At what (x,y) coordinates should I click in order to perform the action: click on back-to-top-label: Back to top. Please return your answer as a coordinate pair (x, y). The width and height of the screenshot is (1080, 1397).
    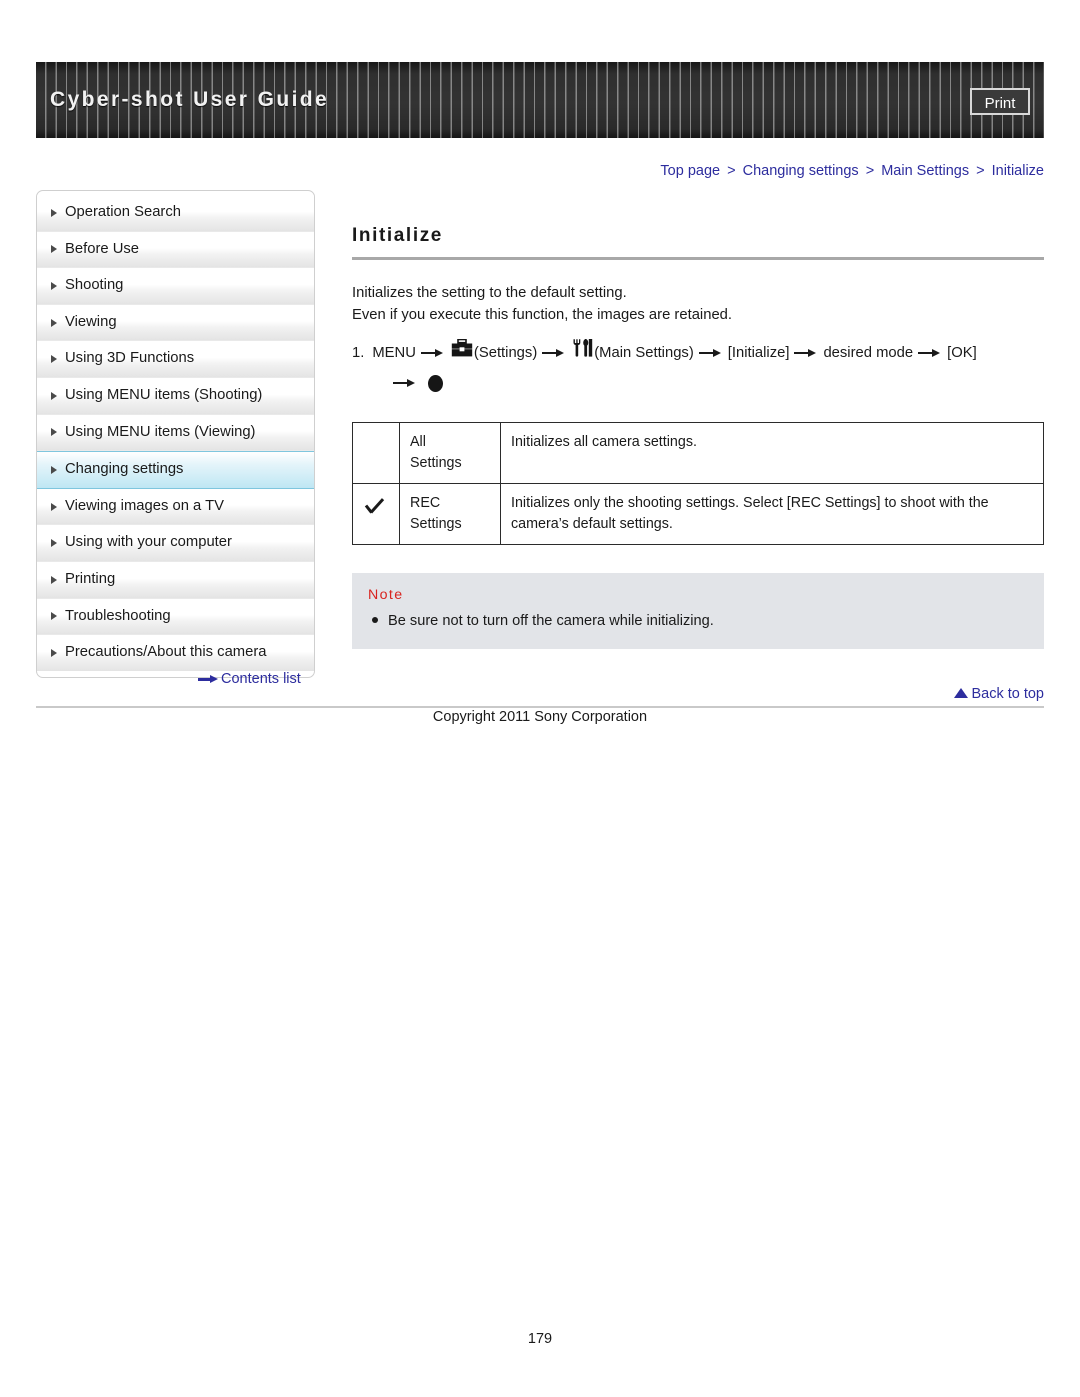
    Looking at the image, I should click on (1007, 694).